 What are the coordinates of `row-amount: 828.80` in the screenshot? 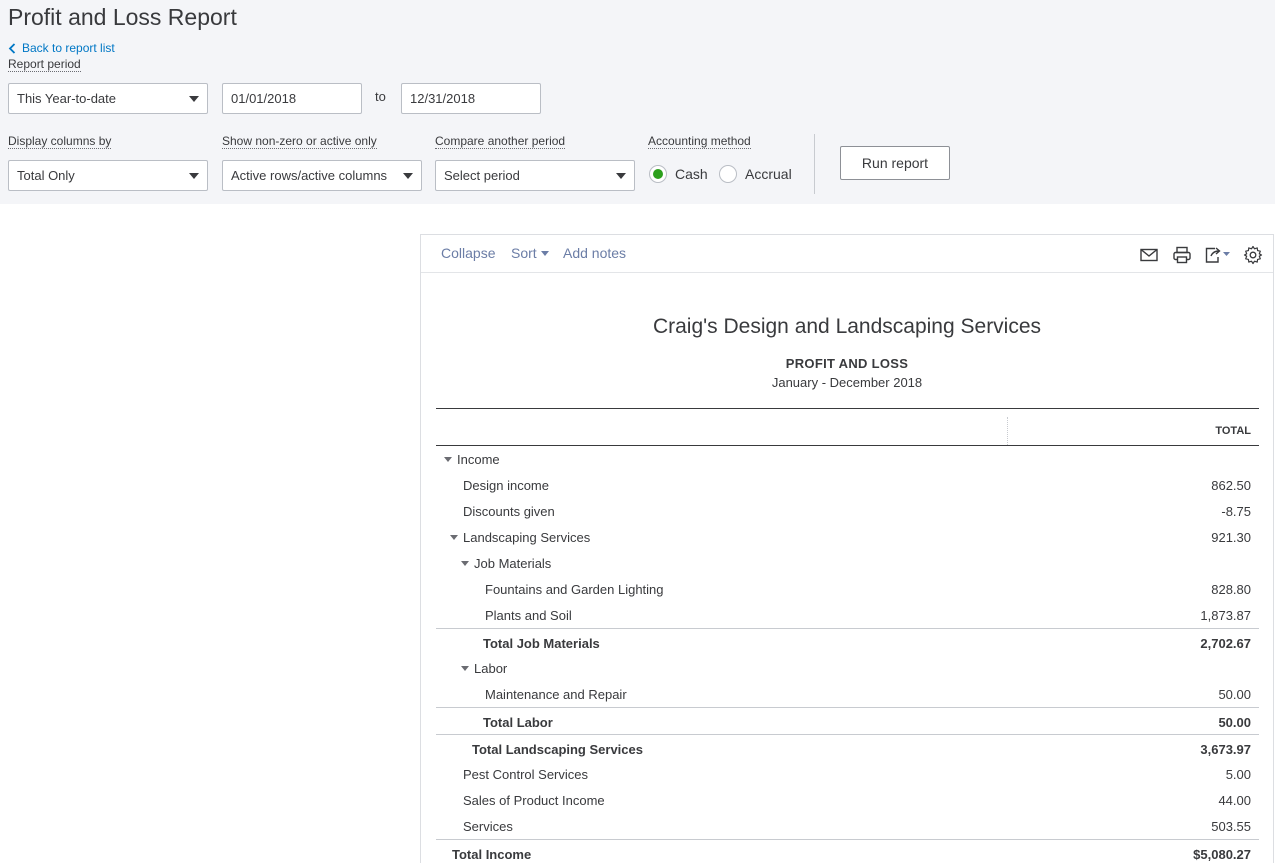 It's located at (1231, 589).